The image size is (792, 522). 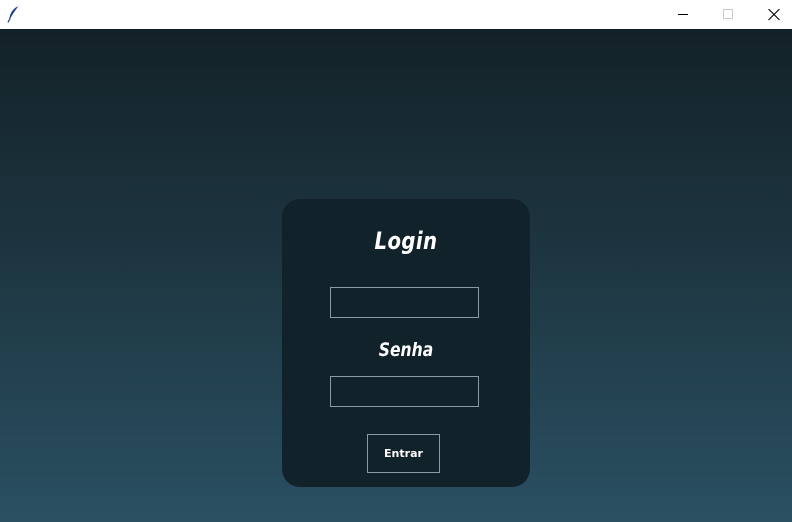 What do you see at coordinates (406, 241) in the screenshot?
I see `login-title: Login` at bounding box center [406, 241].